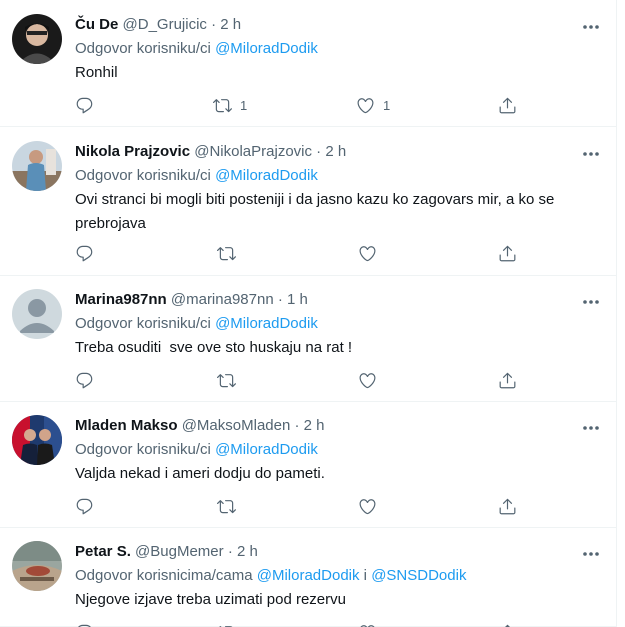 This screenshot has width=625, height=627. Describe the element at coordinates (236, 425) in the screenshot. I see `user-handle: @MaksoMladen` at that location.